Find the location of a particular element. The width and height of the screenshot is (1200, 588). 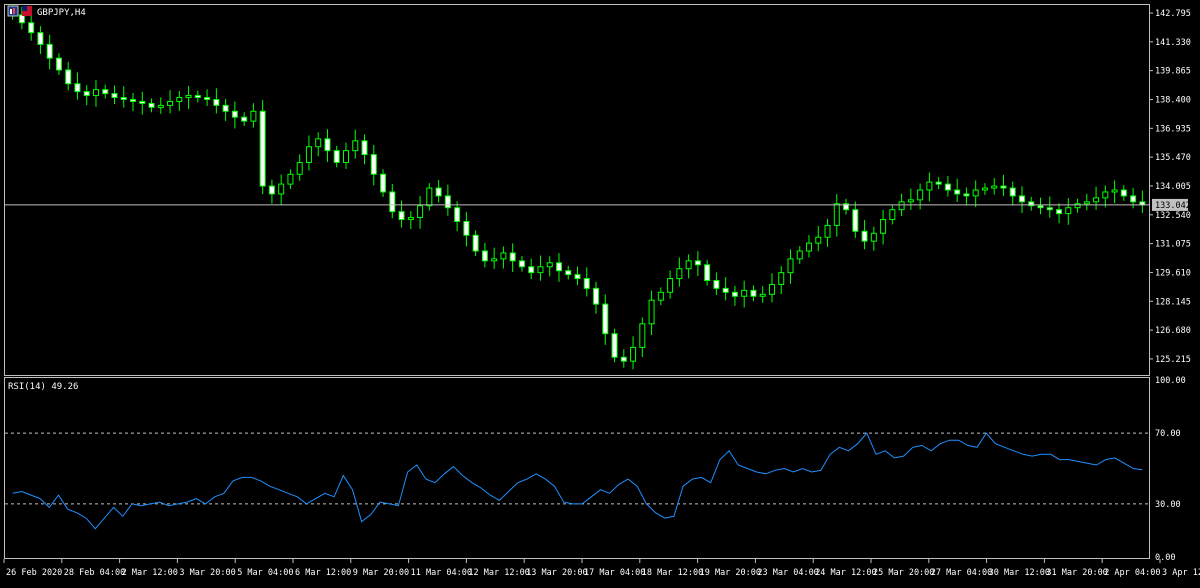

price-tick-label: 129.610 is located at coordinates (1173, 273).